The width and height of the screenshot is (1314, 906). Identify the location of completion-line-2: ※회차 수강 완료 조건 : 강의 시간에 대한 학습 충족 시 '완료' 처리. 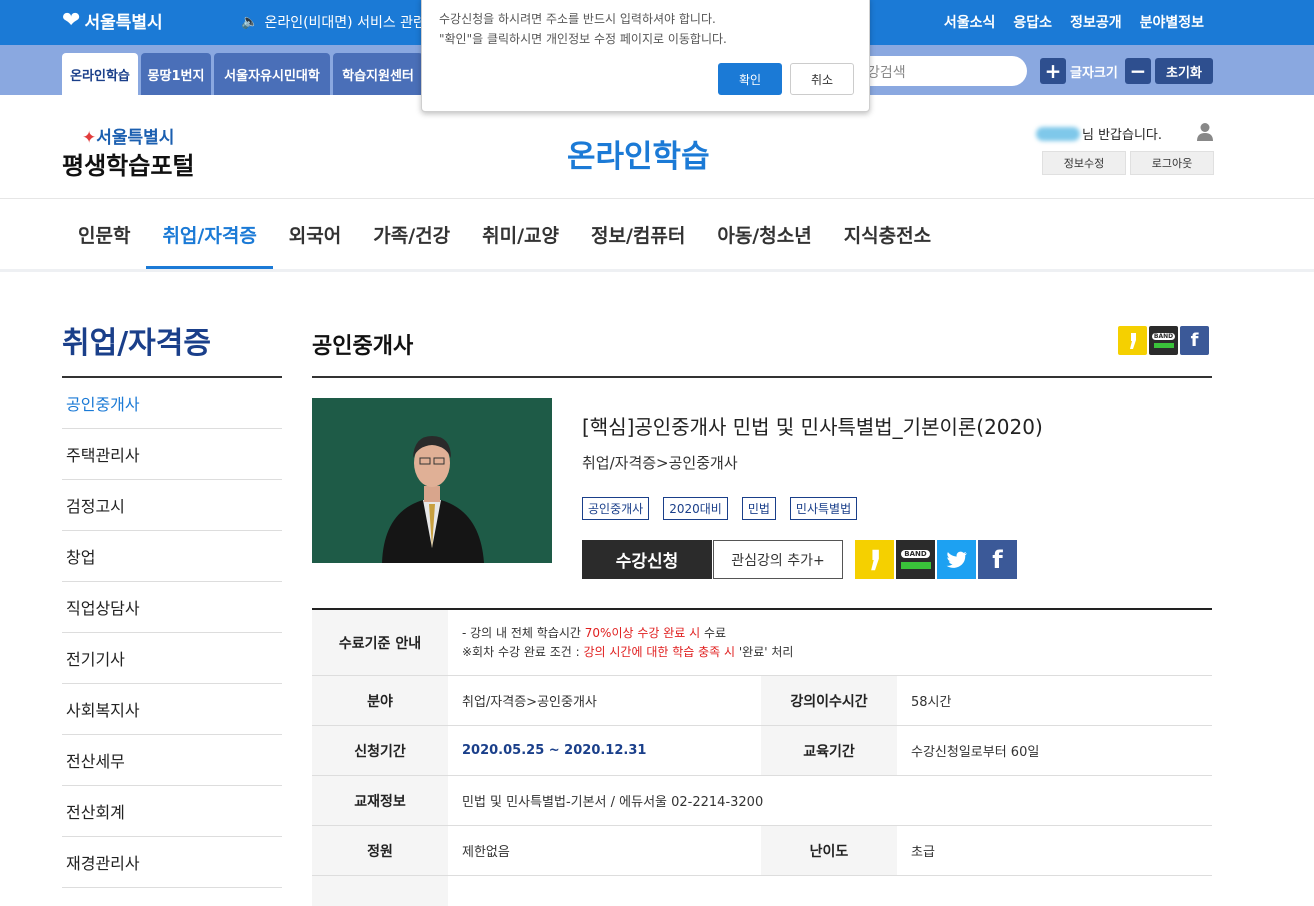
(627, 652).